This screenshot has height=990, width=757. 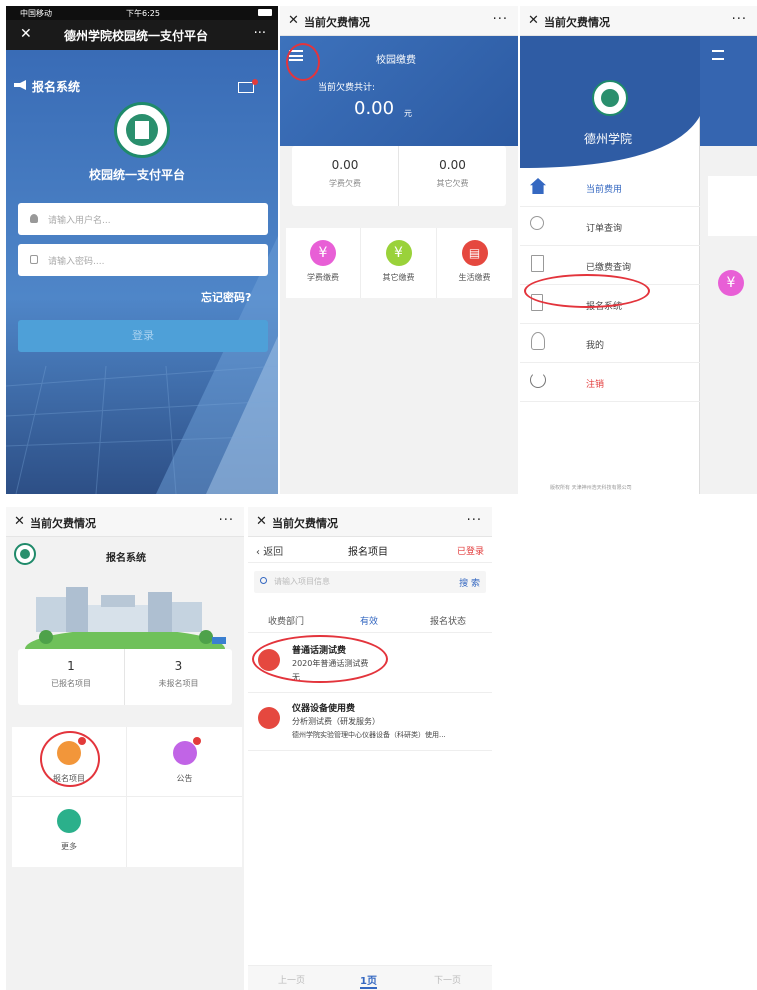 I want to click on tuition-pay-button: ¥ 学费缴费, so click(x=323, y=263).